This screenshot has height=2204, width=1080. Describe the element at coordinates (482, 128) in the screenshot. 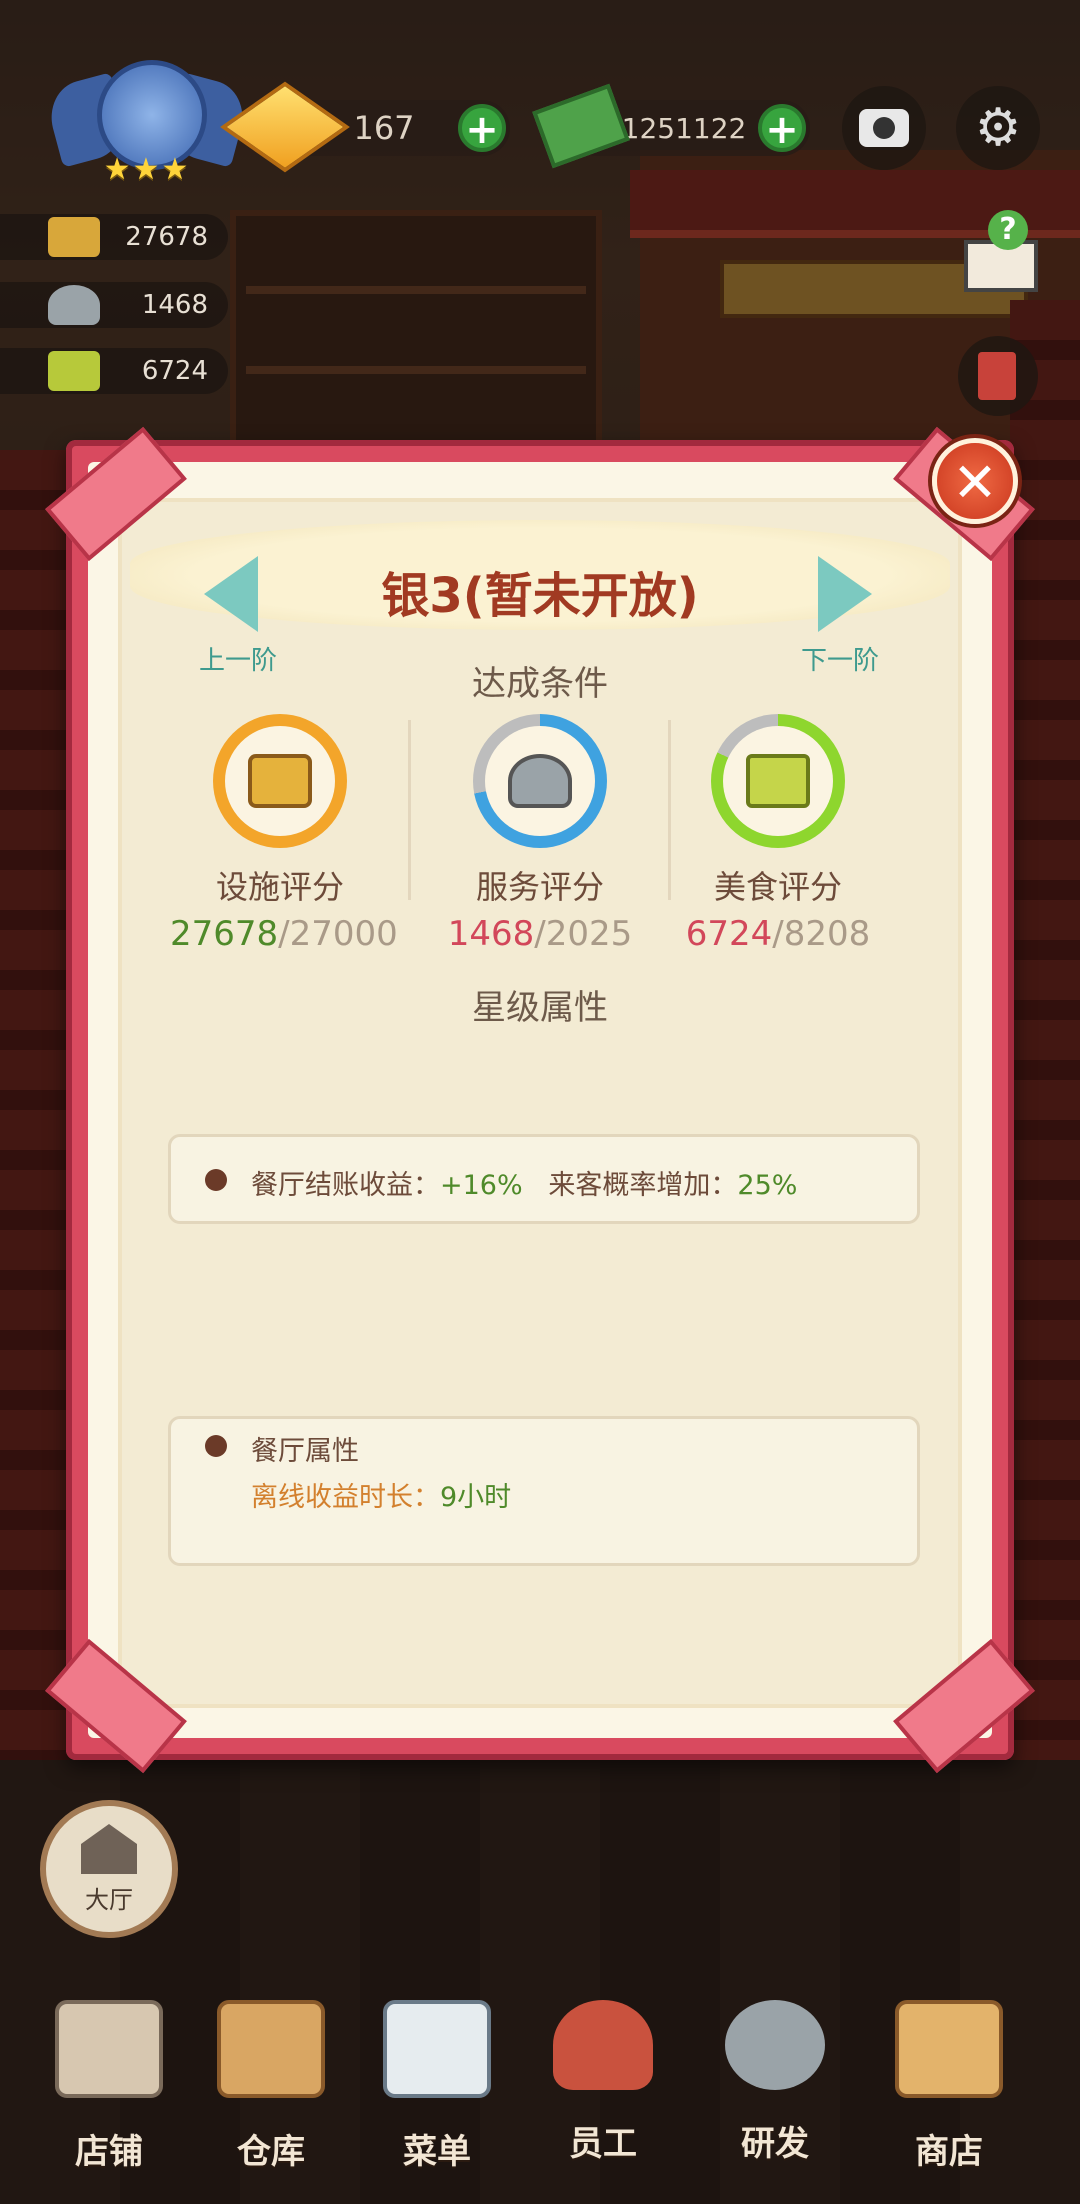

I see `add-gems-button: +` at that location.